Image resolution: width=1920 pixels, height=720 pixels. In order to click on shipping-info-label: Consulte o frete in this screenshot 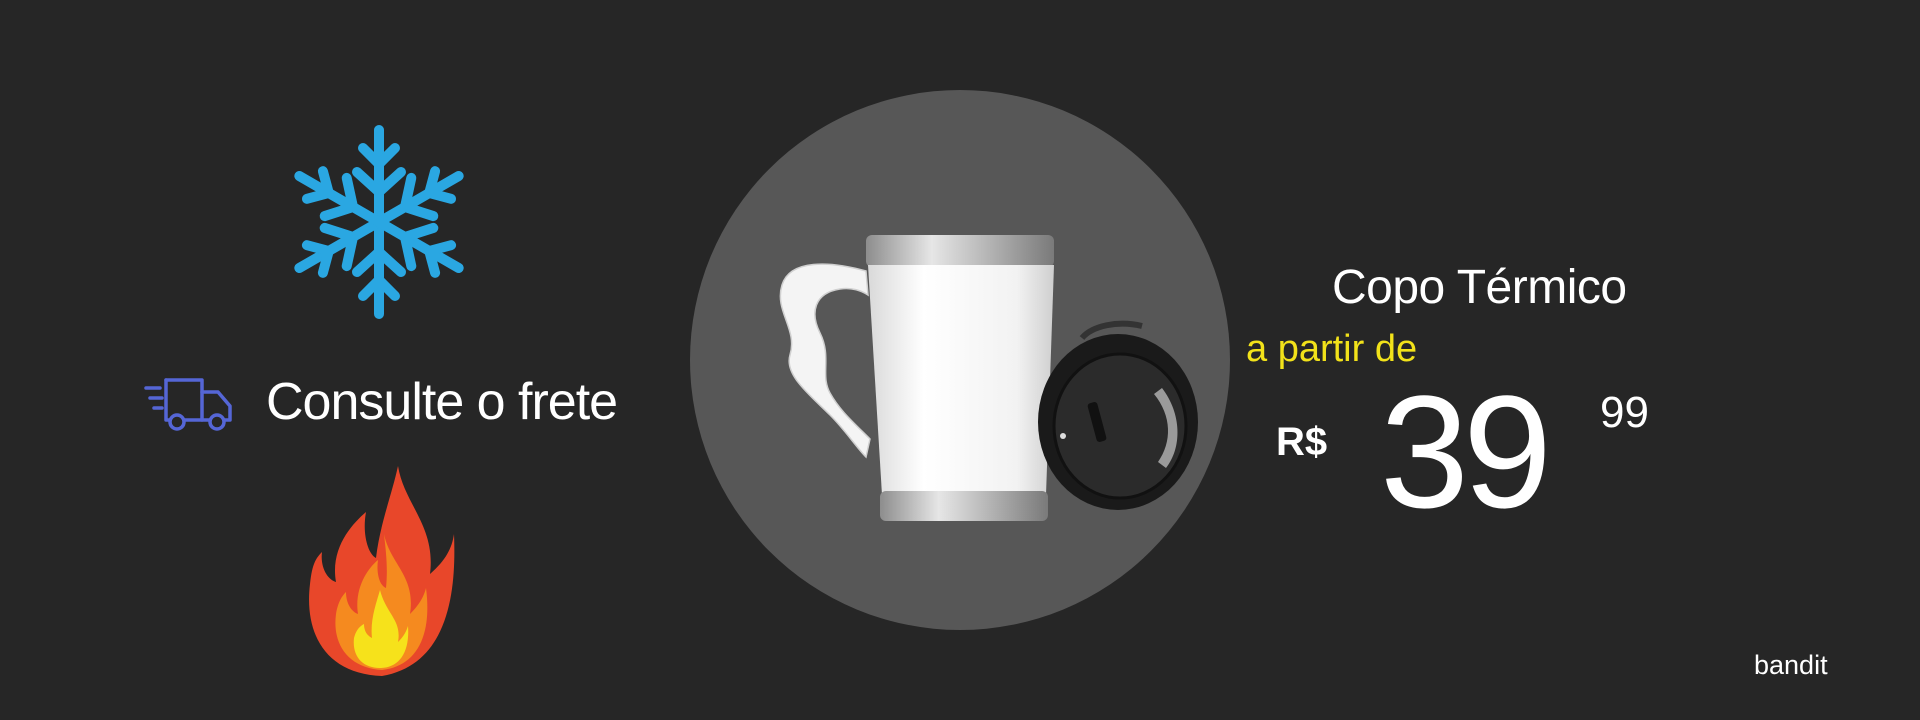, I will do `click(442, 402)`.